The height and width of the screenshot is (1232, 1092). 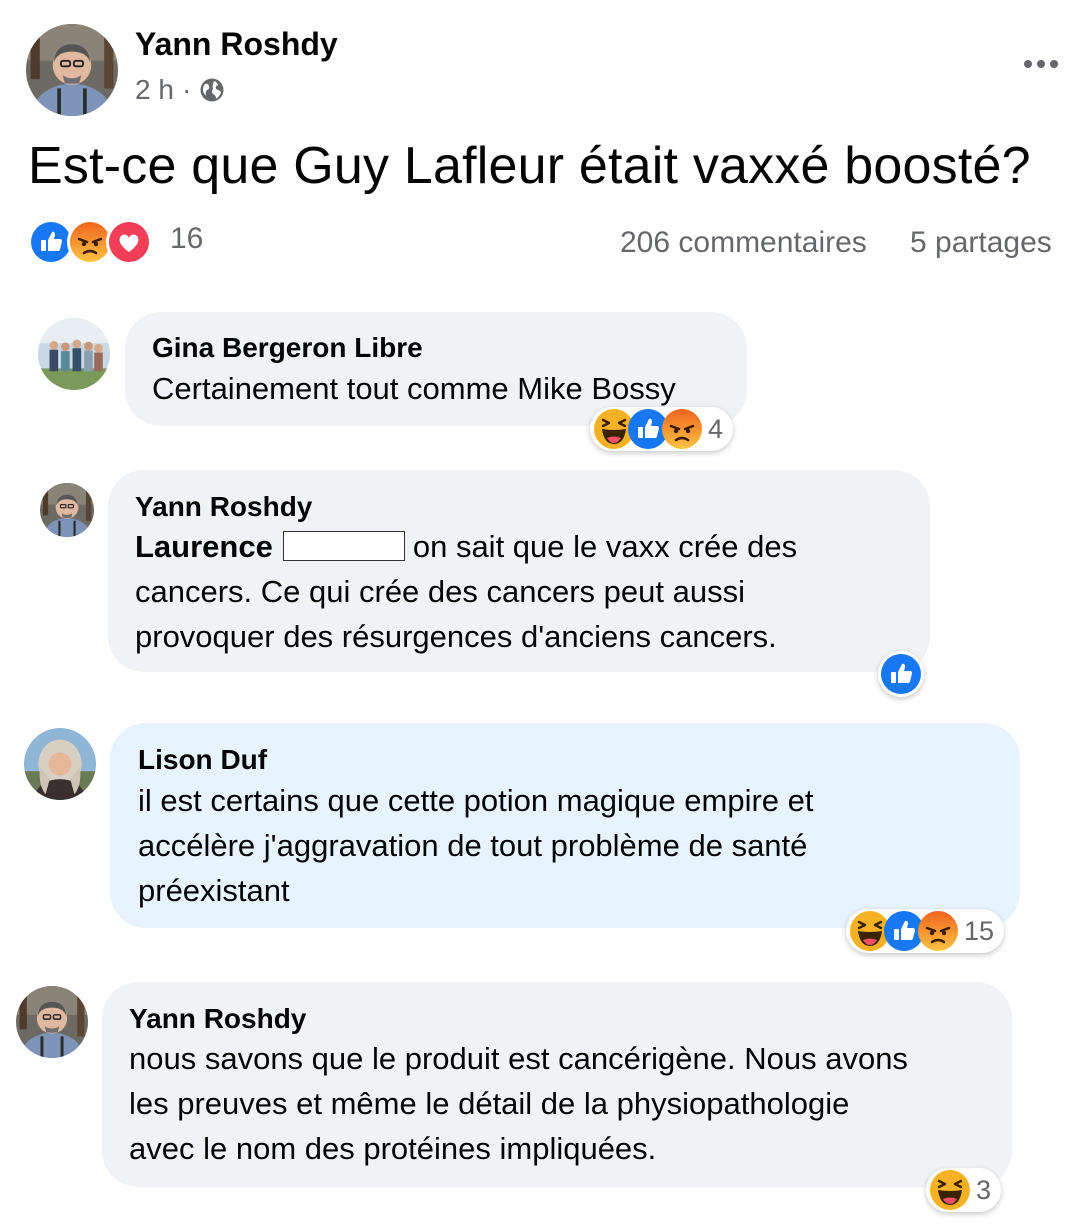 What do you see at coordinates (212, 90) in the screenshot?
I see `globe-icon` at bounding box center [212, 90].